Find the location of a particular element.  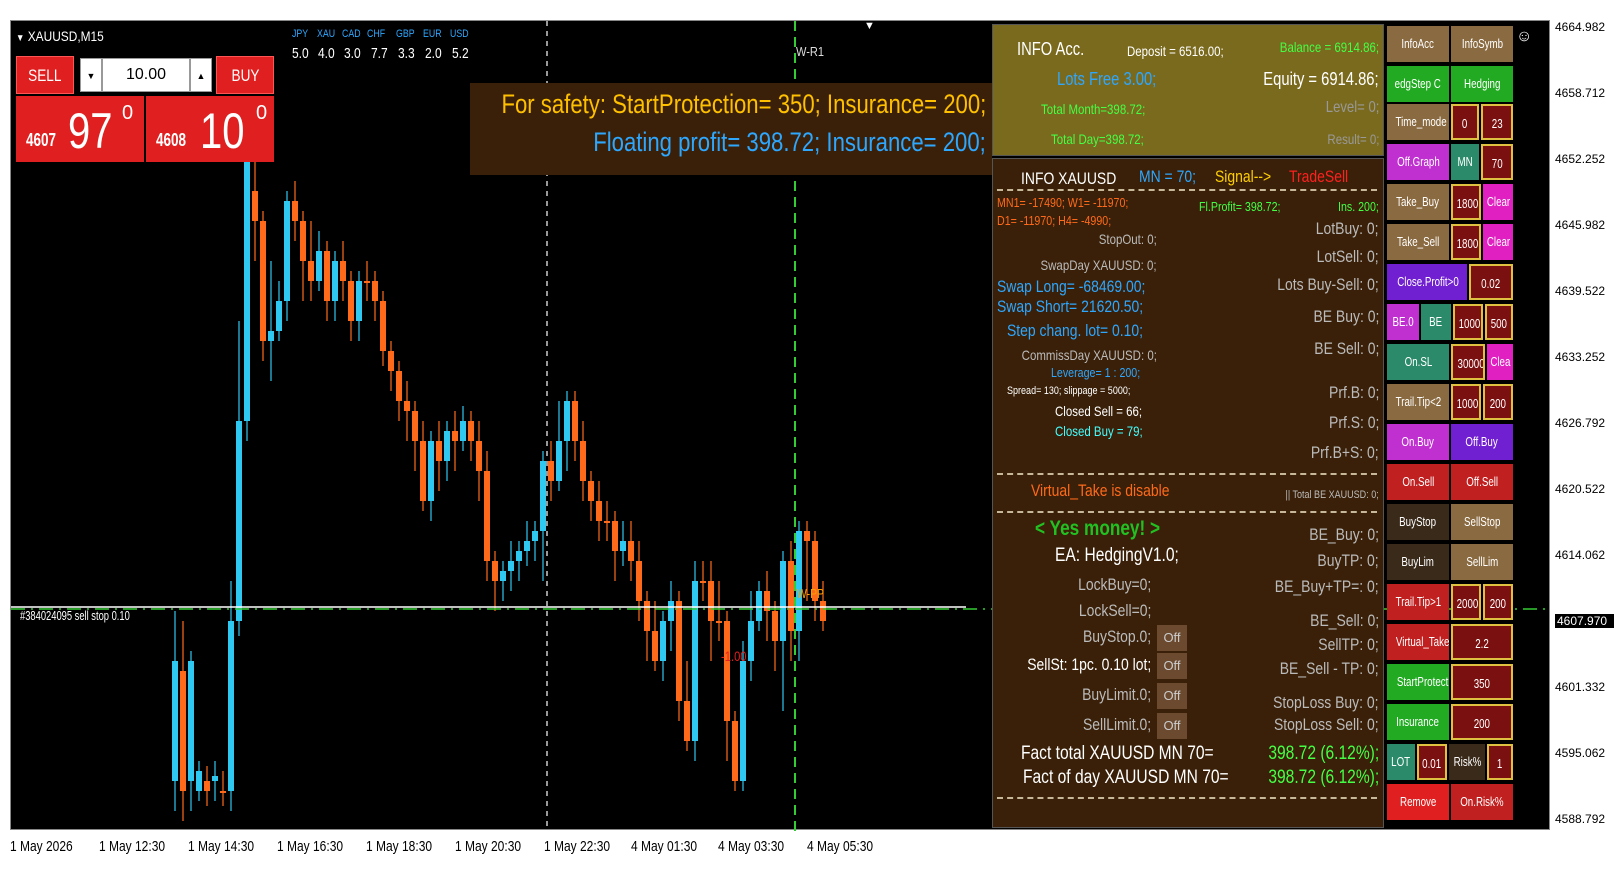

clear-take-buy-button: Clear is located at coordinates (1498, 202).